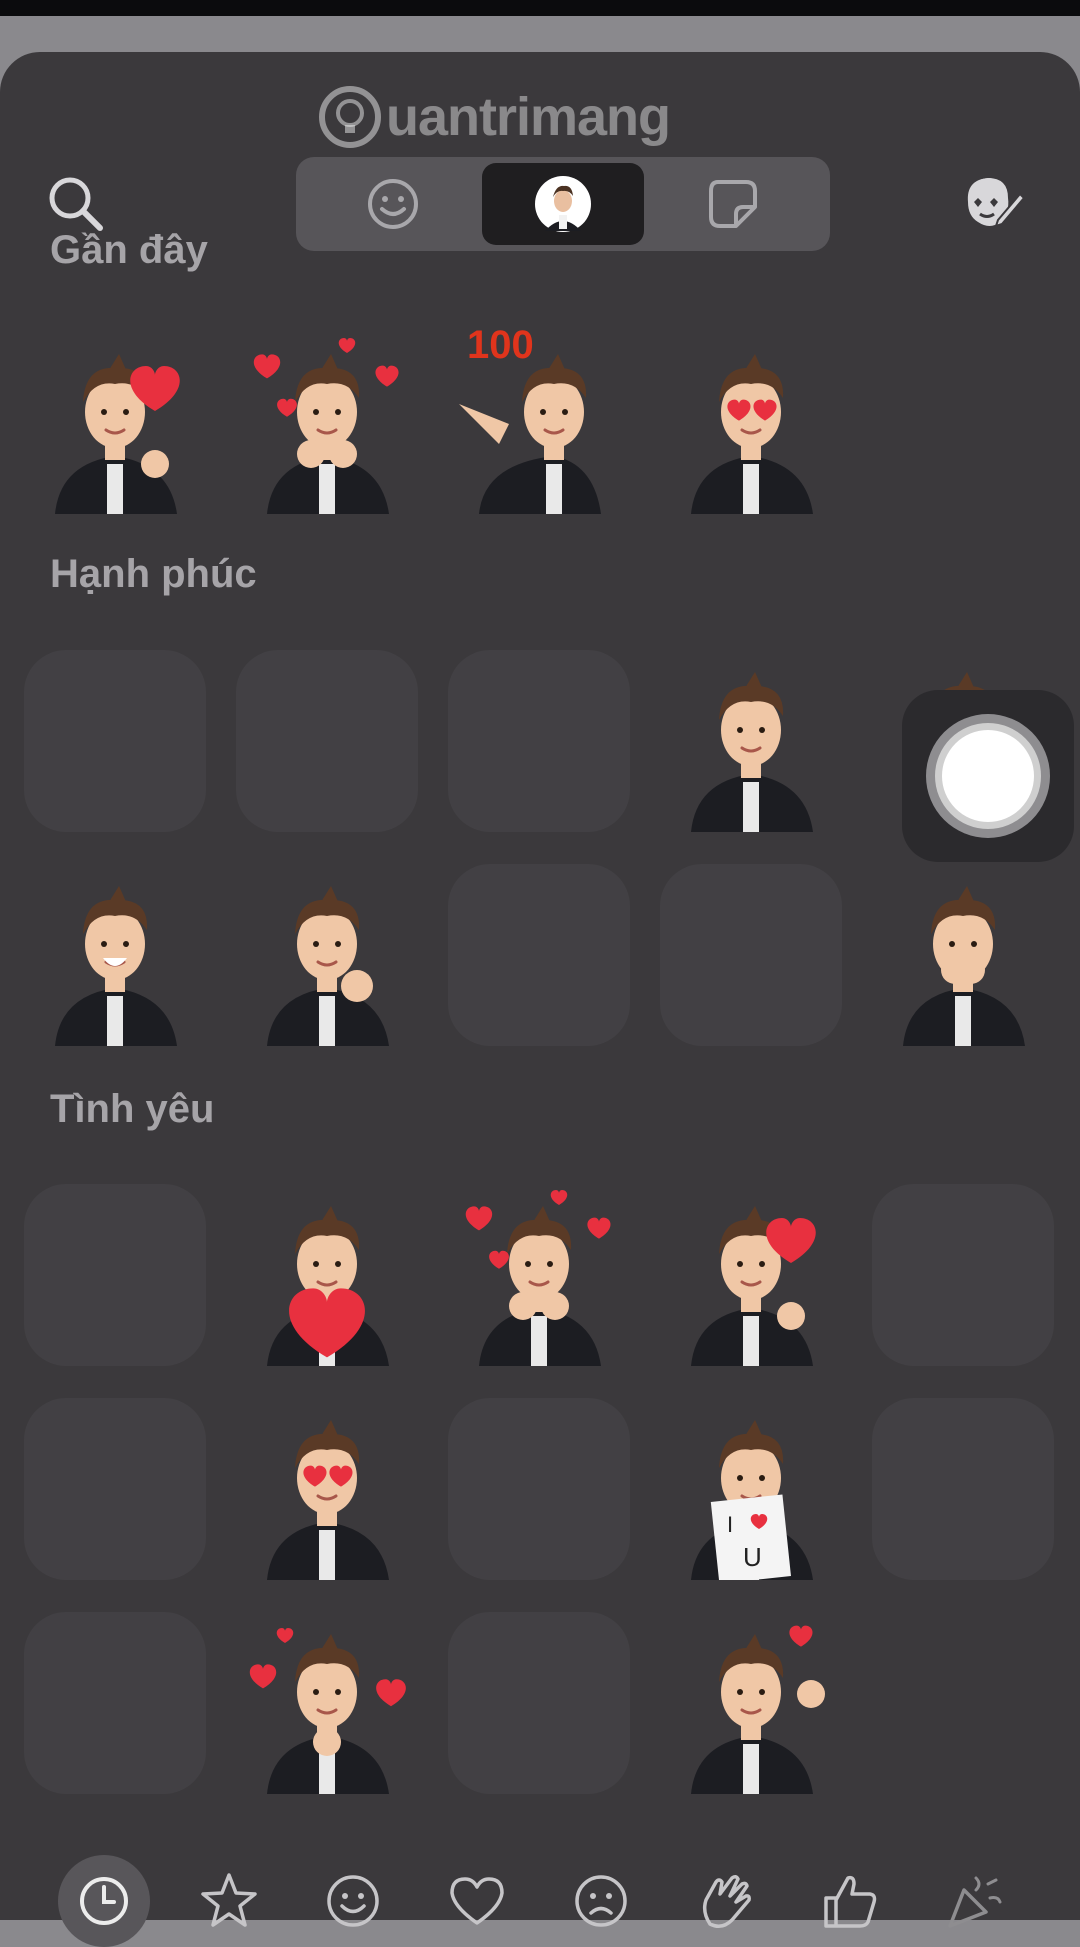 This screenshot has width=1080, height=1947. Describe the element at coordinates (540, 1873) in the screenshot. I see `category-bar` at that location.